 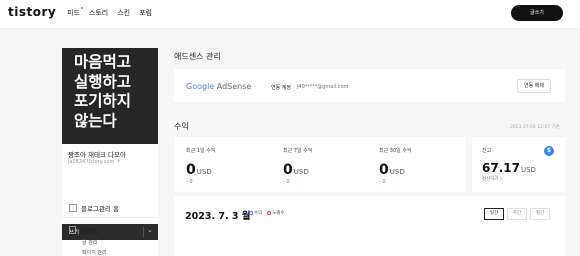 What do you see at coordinates (123, 13) in the screenshot?
I see `nav-item-skin: 스킨` at bounding box center [123, 13].